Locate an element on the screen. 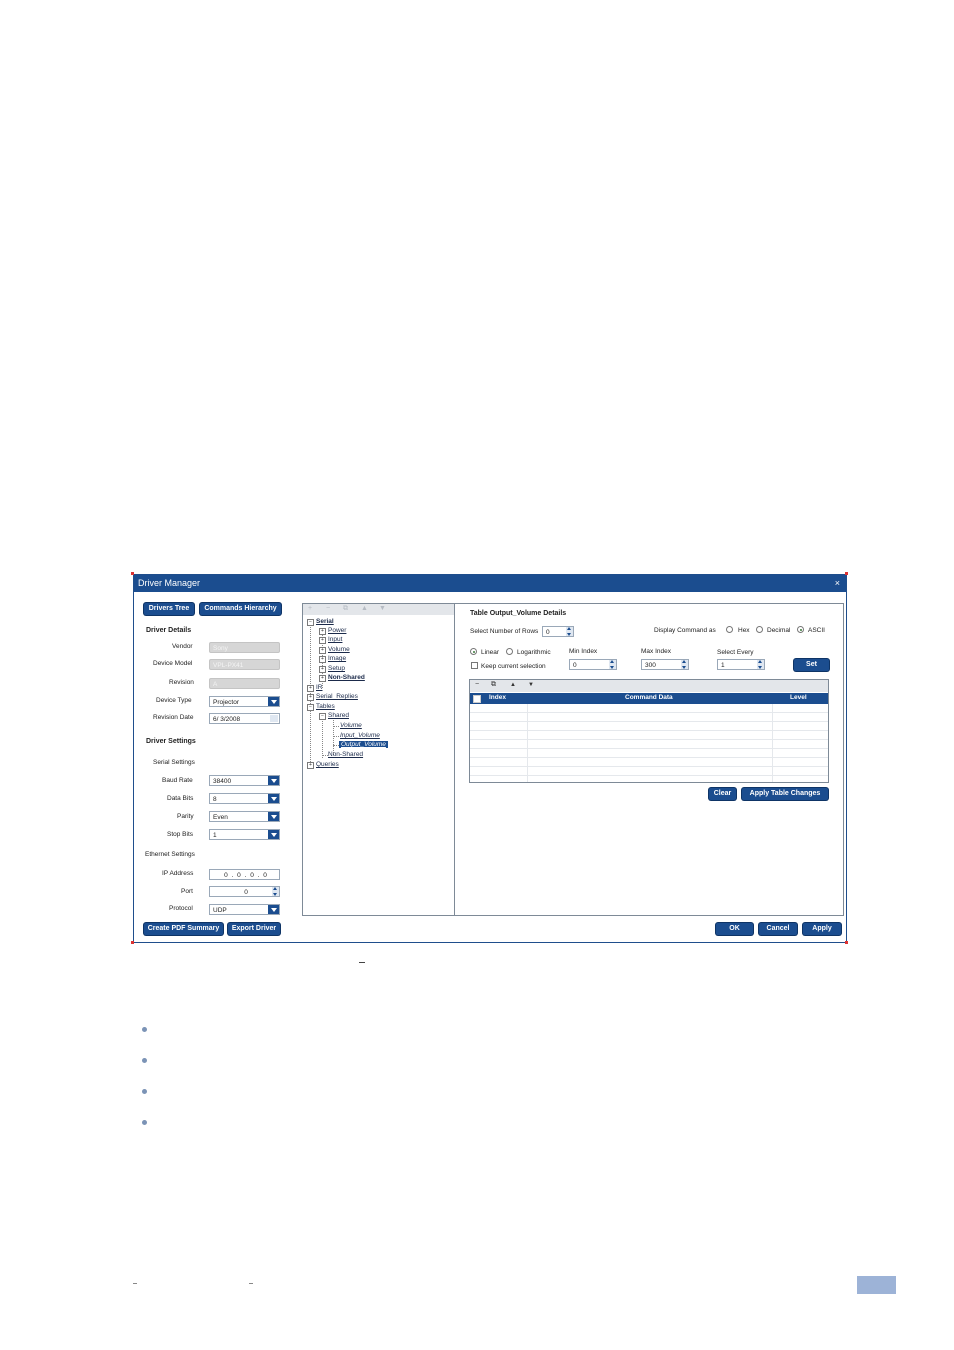 This screenshot has height=1350, width=954. tree-node-table-volume: Volume is located at coordinates (351, 725).